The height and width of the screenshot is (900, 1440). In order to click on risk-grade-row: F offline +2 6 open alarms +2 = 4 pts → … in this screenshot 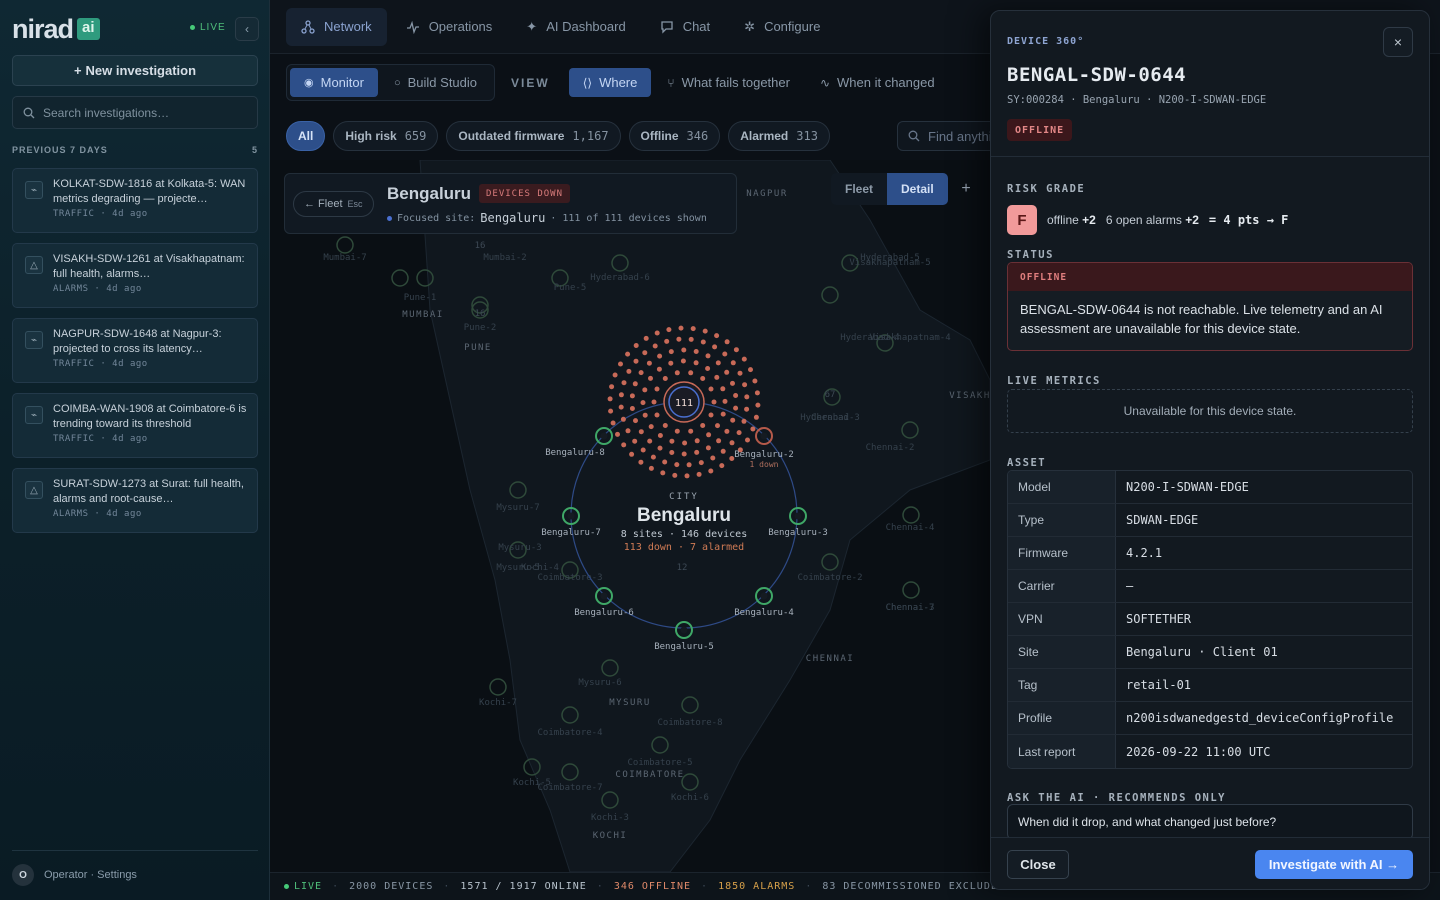, I will do `click(1147, 220)`.